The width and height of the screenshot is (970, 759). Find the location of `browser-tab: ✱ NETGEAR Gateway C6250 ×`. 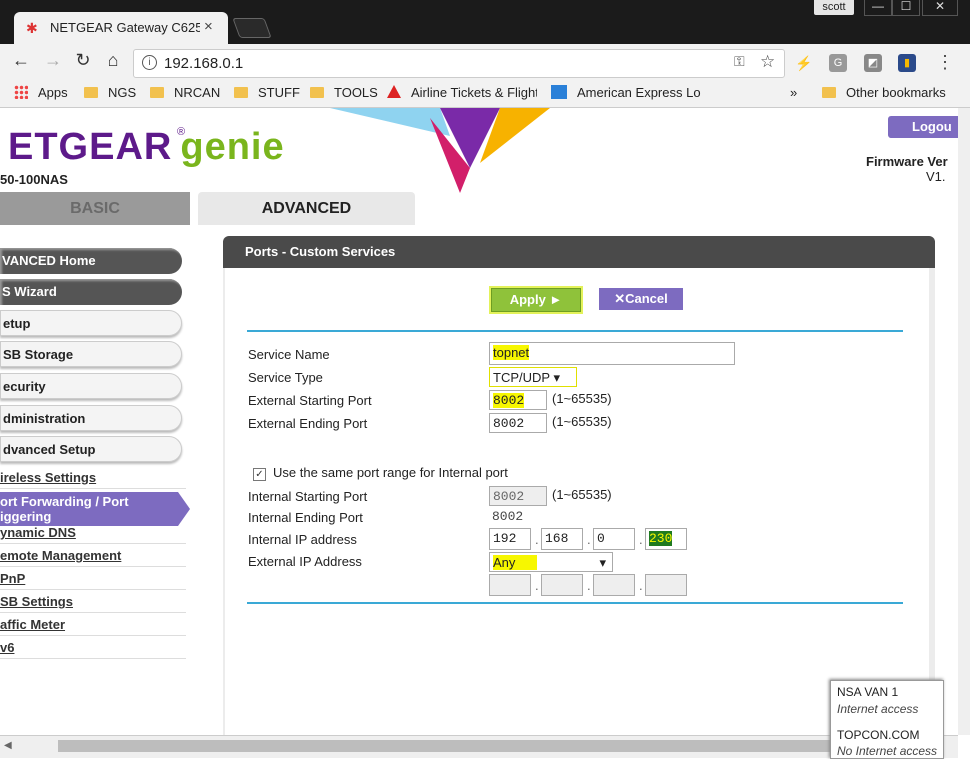

browser-tab: ✱ NETGEAR Gateway C6250 × is located at coordinates (121, 28).